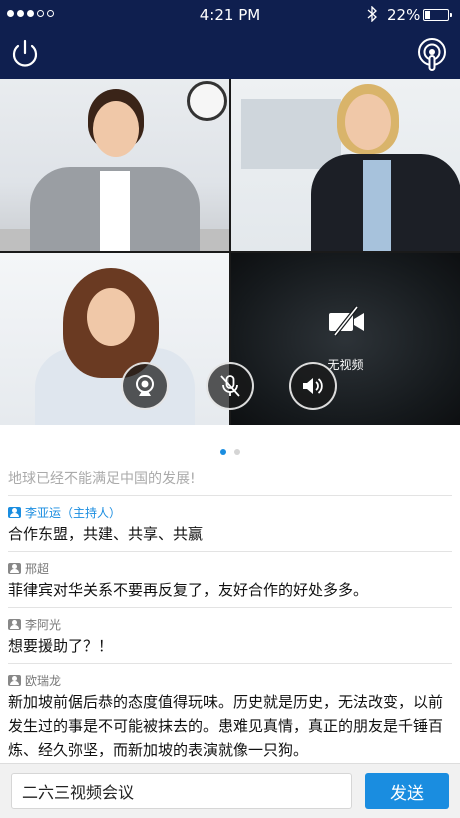  I want to click on message-text: 想要援助了？！, so click(61, 646).